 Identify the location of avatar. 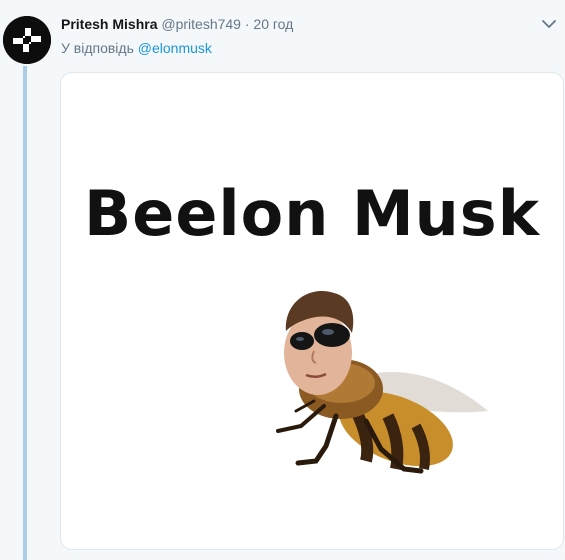
(27, 40).